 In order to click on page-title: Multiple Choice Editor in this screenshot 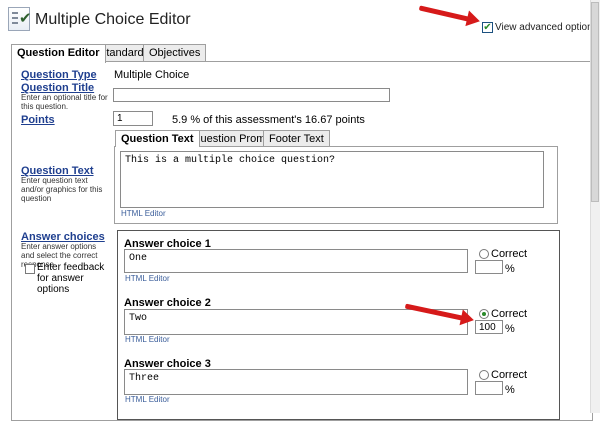, I will do `click(113, 19)`.